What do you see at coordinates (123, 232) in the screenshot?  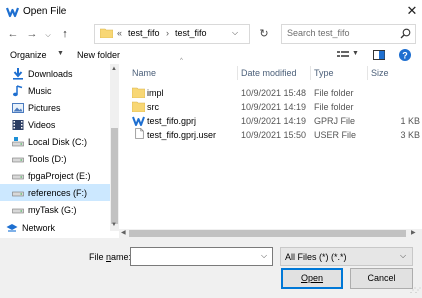 I see `scroll-left-icon: ◀` at bounding box center [123, 232].